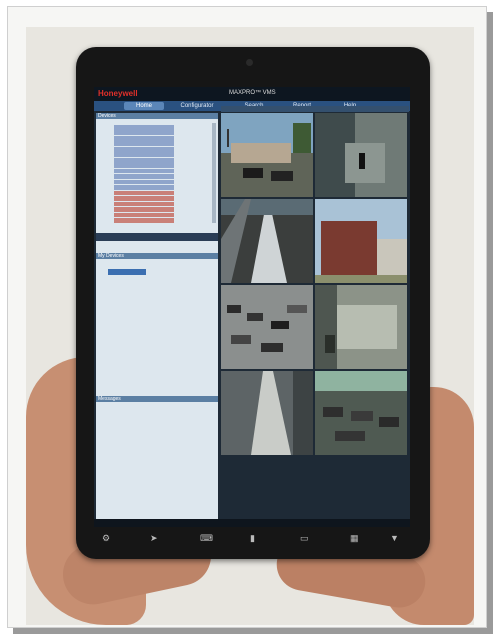 This screenshot has width=501, height=639. What do you see at coordinates (107, 538) in the screenshot?
I see `gear-icon: ⚙` at bounding box center [107, 538].